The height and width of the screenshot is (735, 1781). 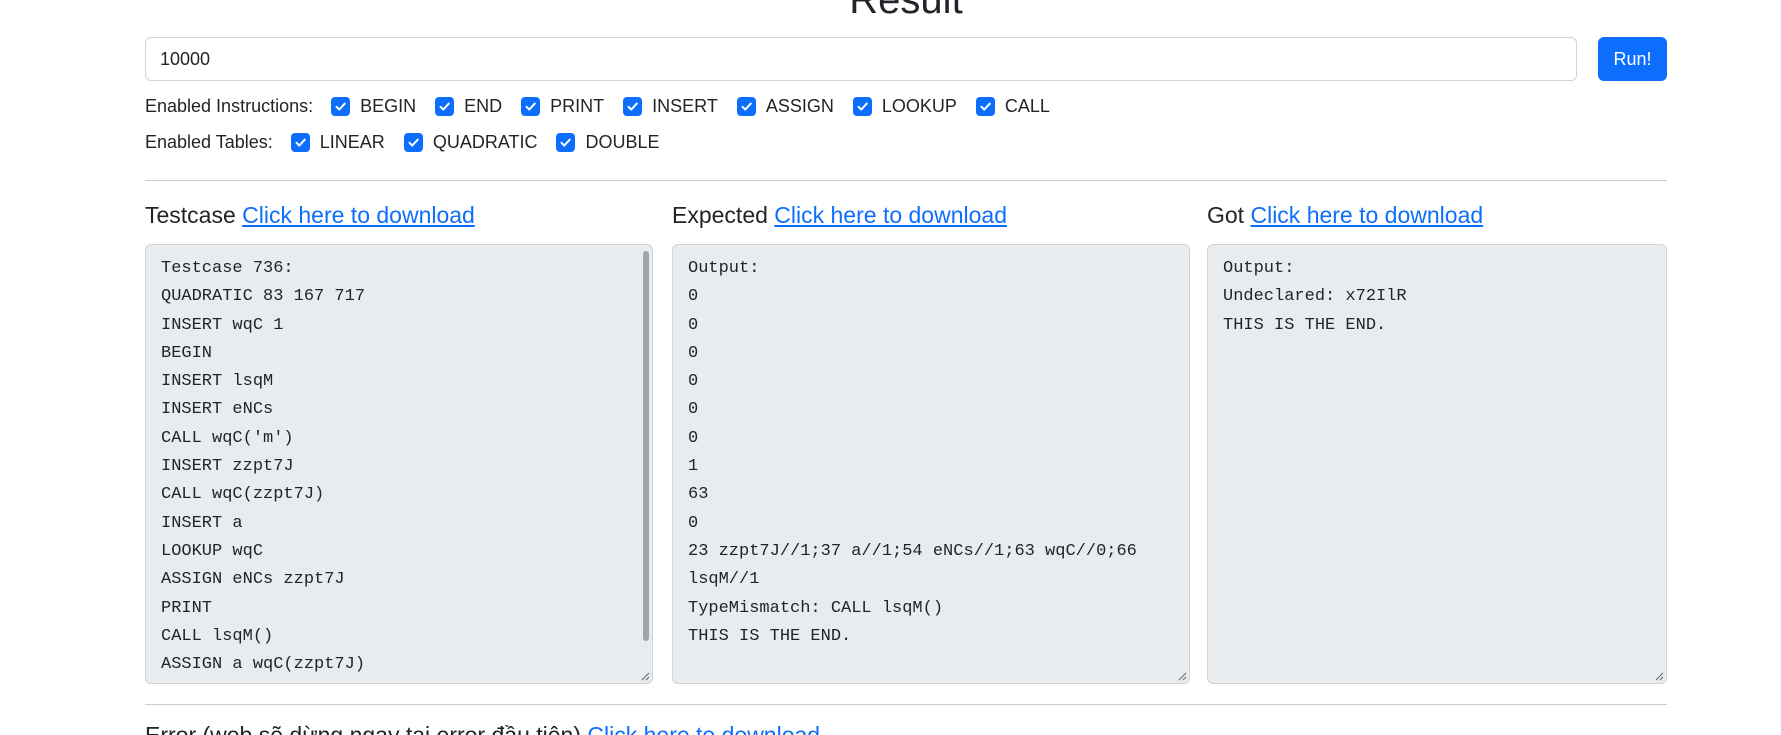 What do you see at coordinates (720, 215) in the screenshot?
I see `expected-title: Expected` at bounding box center [720, 215].